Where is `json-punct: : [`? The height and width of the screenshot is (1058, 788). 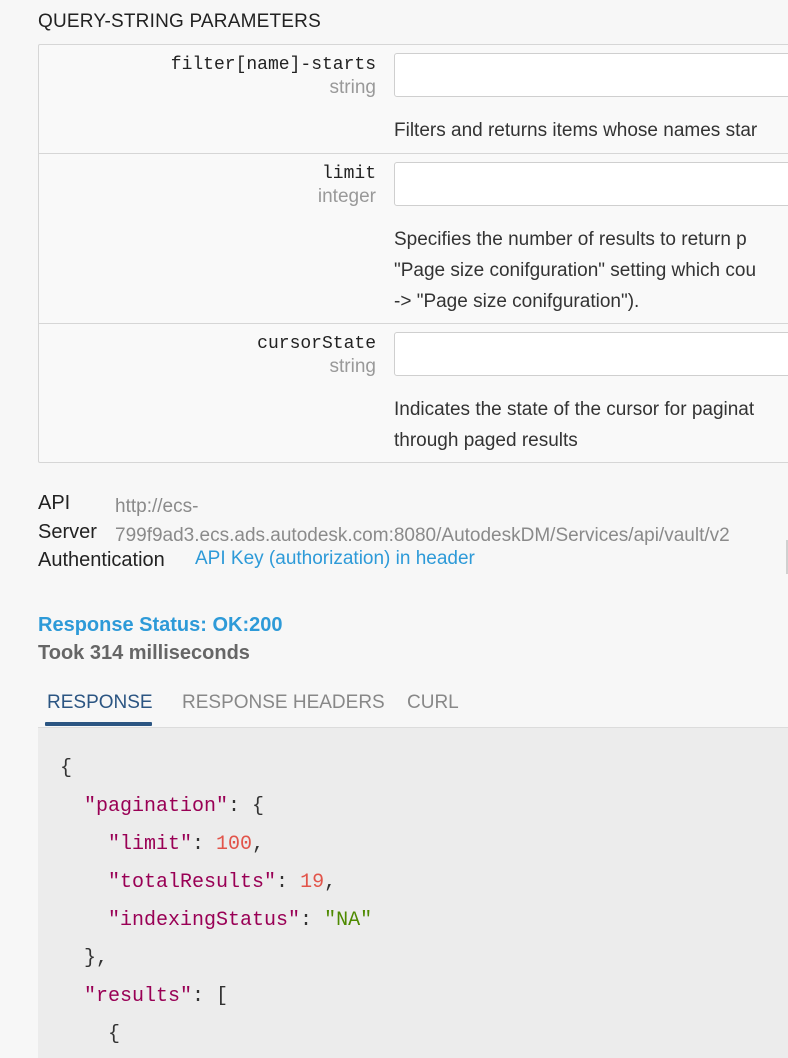
json-punct: : [ is located at coordinates (210, 996).